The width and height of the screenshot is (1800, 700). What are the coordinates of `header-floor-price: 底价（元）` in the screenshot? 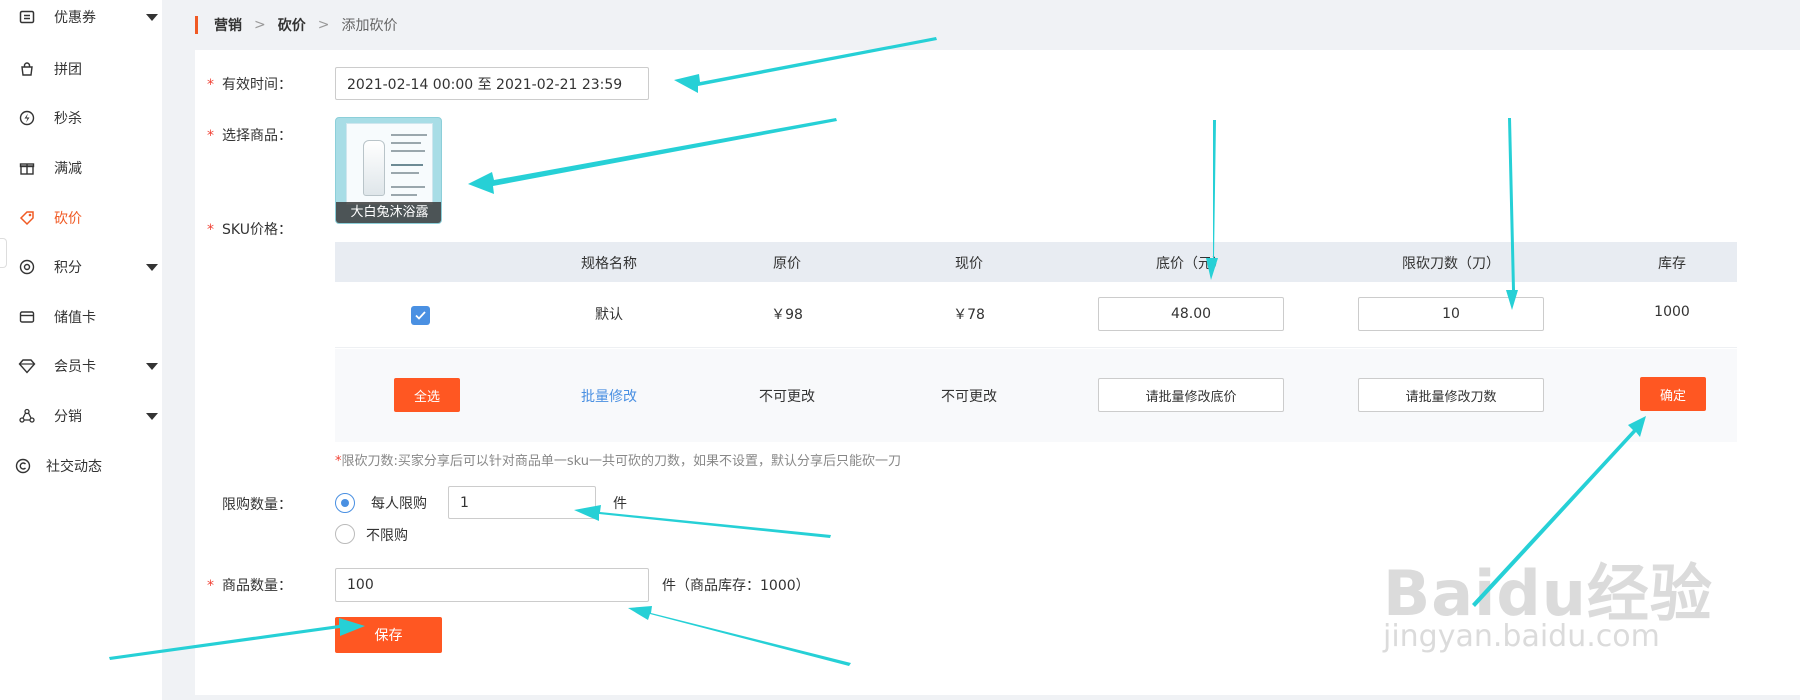 It's located at (1191, 264).